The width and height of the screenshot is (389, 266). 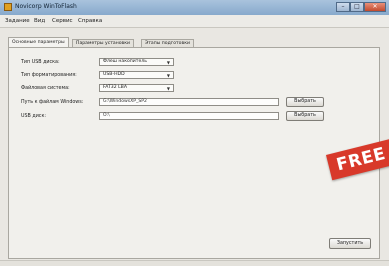 I want to click on caption-buttons: – □ ✕, so click(x=361, y=7).